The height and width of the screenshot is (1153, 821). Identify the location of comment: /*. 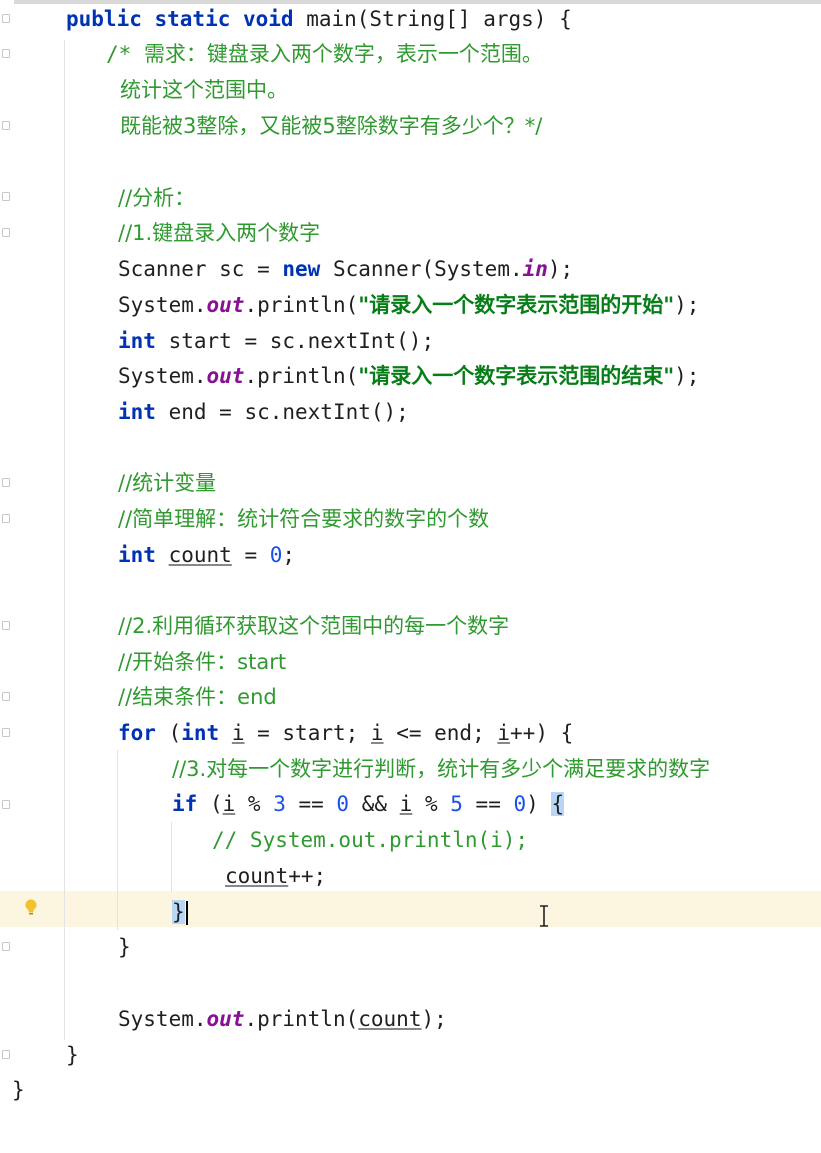
(125, 54).